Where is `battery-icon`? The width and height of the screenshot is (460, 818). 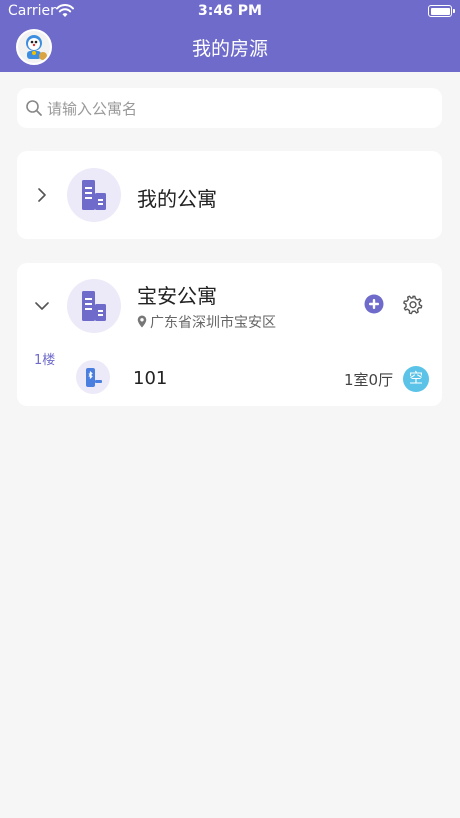 battery-icon is located at coordinates (441, 11).